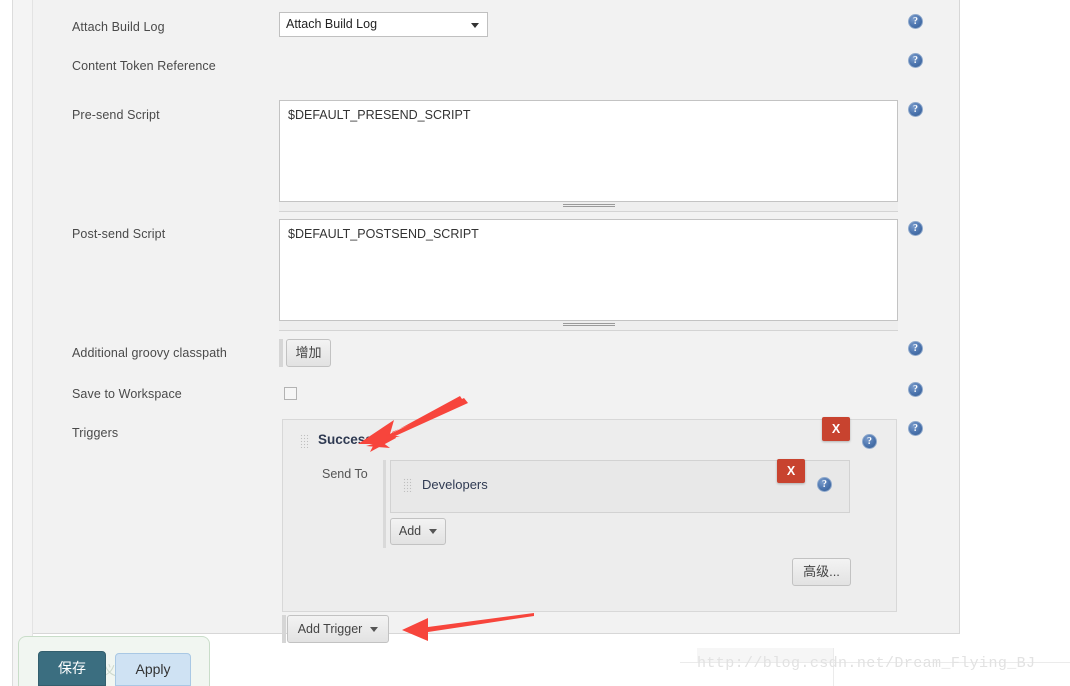 The image size is (1070, 686). What do you see at coordinates (588, 326) in the screenshot?
I see `post-send-script-resize-grip` at bounding box center [588, 326].